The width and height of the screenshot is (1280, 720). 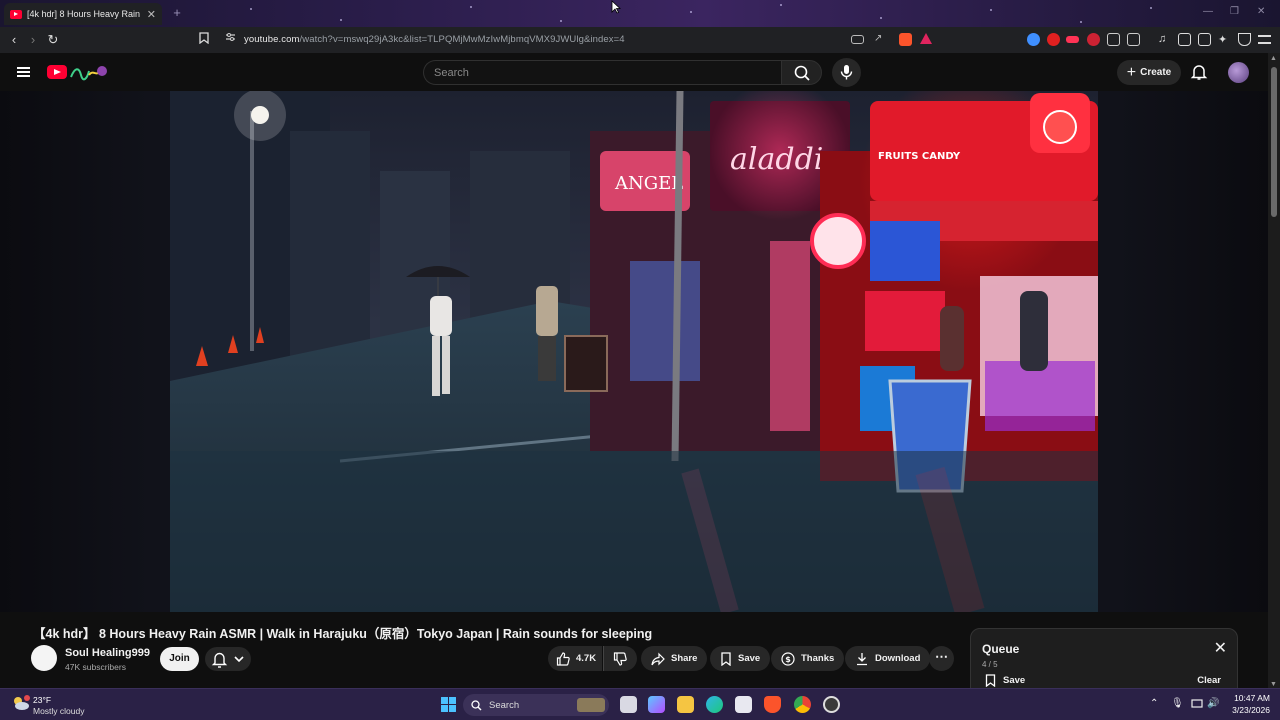 What do you see at coordinates (620, 658) in the screenshot?
I see `dislike-button` at bounding box center [620, 658].